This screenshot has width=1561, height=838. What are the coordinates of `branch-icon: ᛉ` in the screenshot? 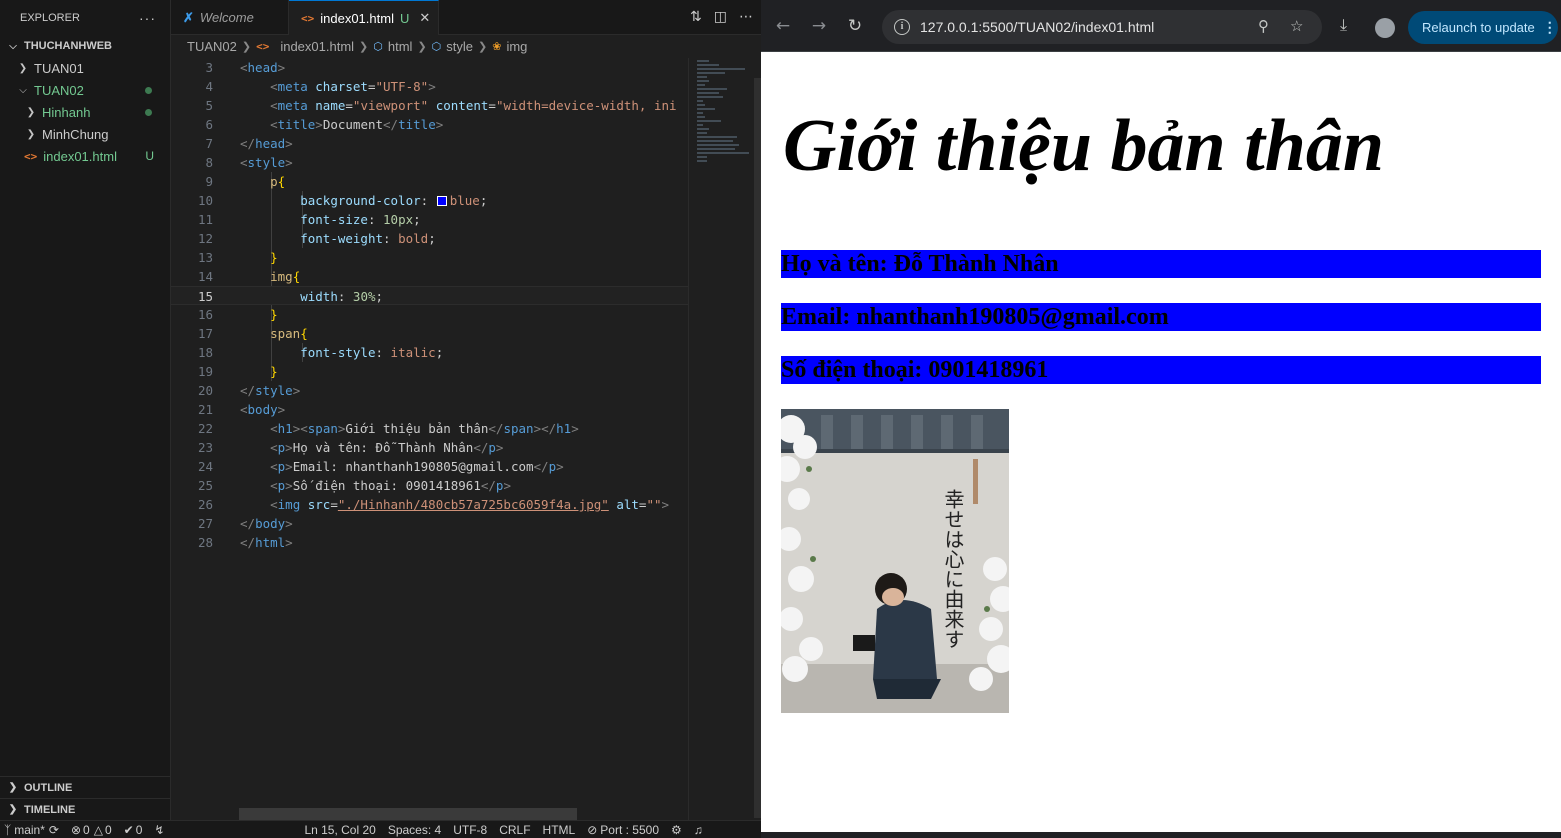 It's located at (8, 829).